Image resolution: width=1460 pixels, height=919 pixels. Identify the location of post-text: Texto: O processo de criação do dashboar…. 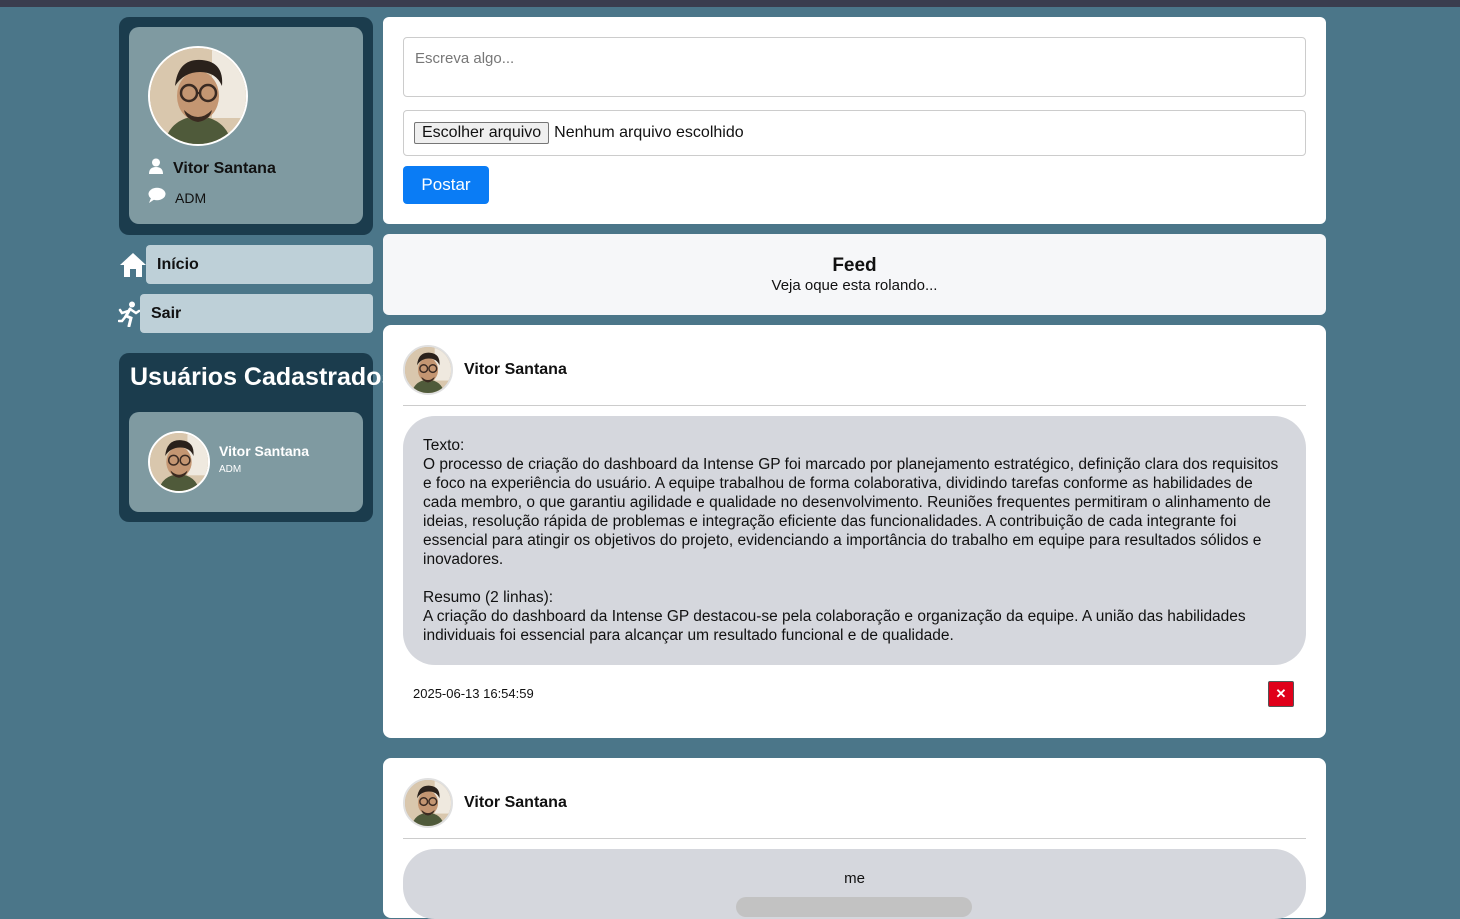
(851, 540).